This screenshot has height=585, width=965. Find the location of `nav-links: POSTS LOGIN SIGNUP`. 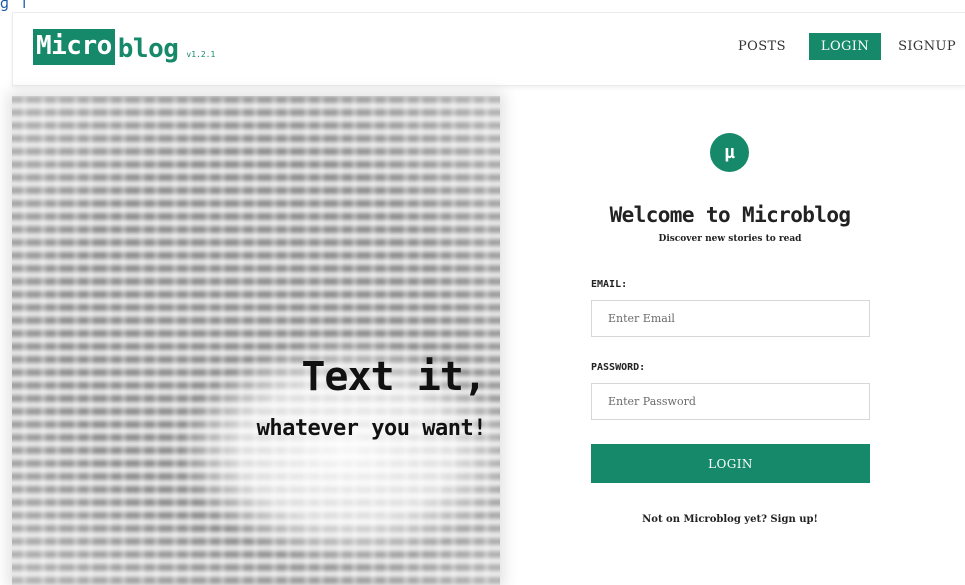

nav-links: POSTS LOGIN SIGNUP is located at coordinates (847, 46).